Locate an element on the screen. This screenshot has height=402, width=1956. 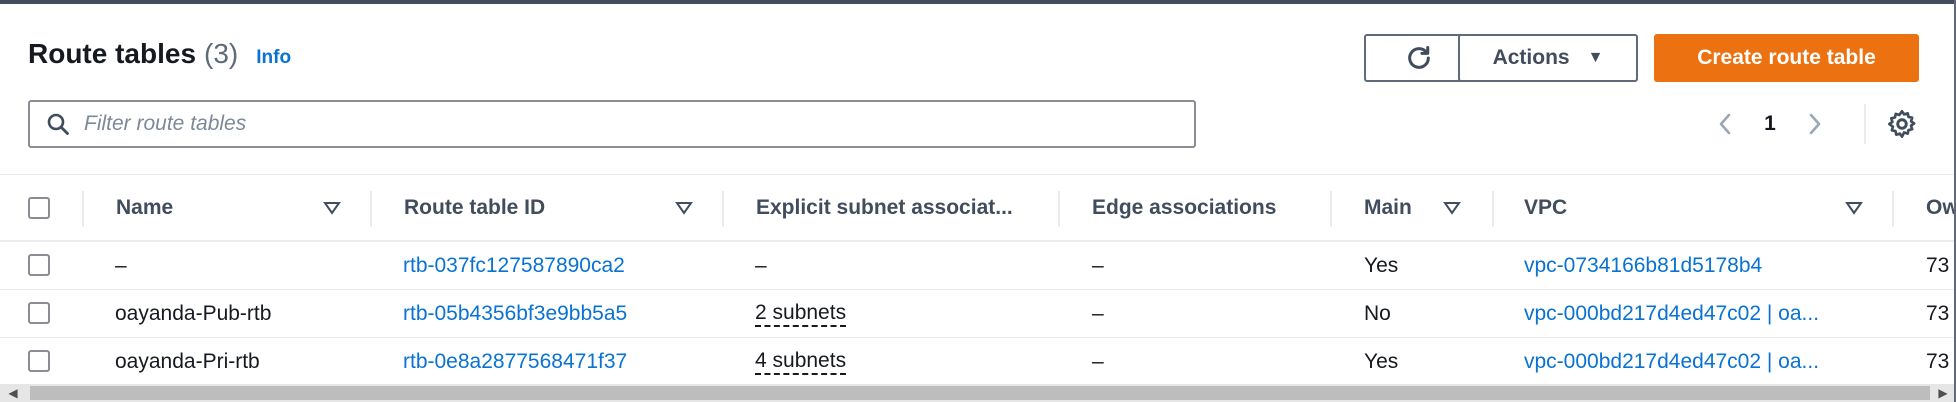
horizontal-scrollbar: ◀ ▶ is located at coordinates (977, 393).